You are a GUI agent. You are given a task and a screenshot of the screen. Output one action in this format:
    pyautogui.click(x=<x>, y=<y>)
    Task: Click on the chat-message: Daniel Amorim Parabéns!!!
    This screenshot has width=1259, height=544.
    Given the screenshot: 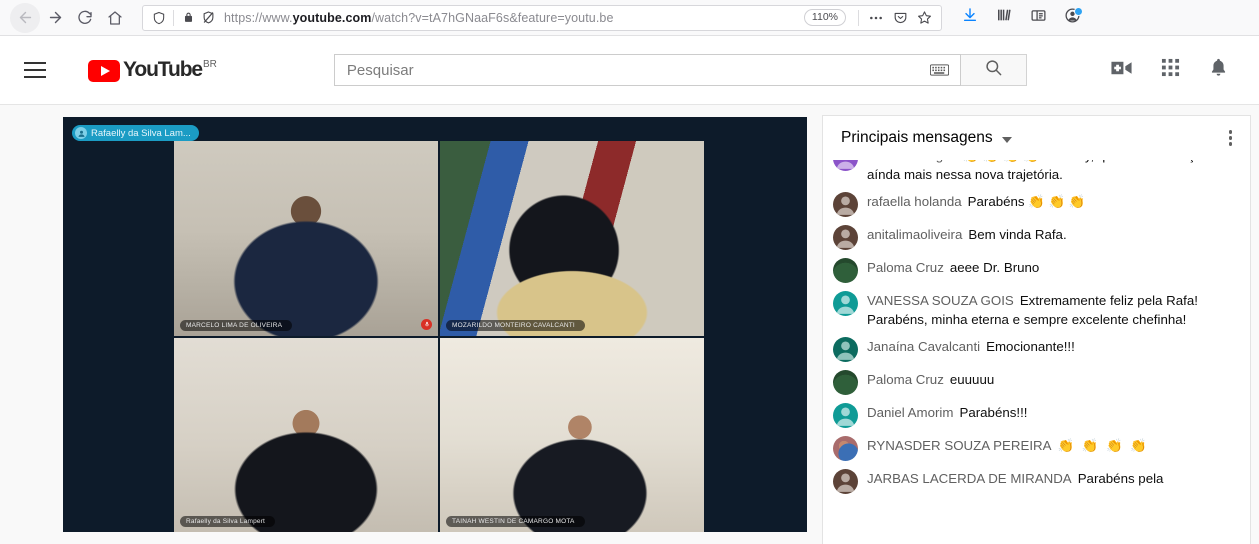 What is the action you would take?
    pyautogui.click(x=1036, y=415)
    